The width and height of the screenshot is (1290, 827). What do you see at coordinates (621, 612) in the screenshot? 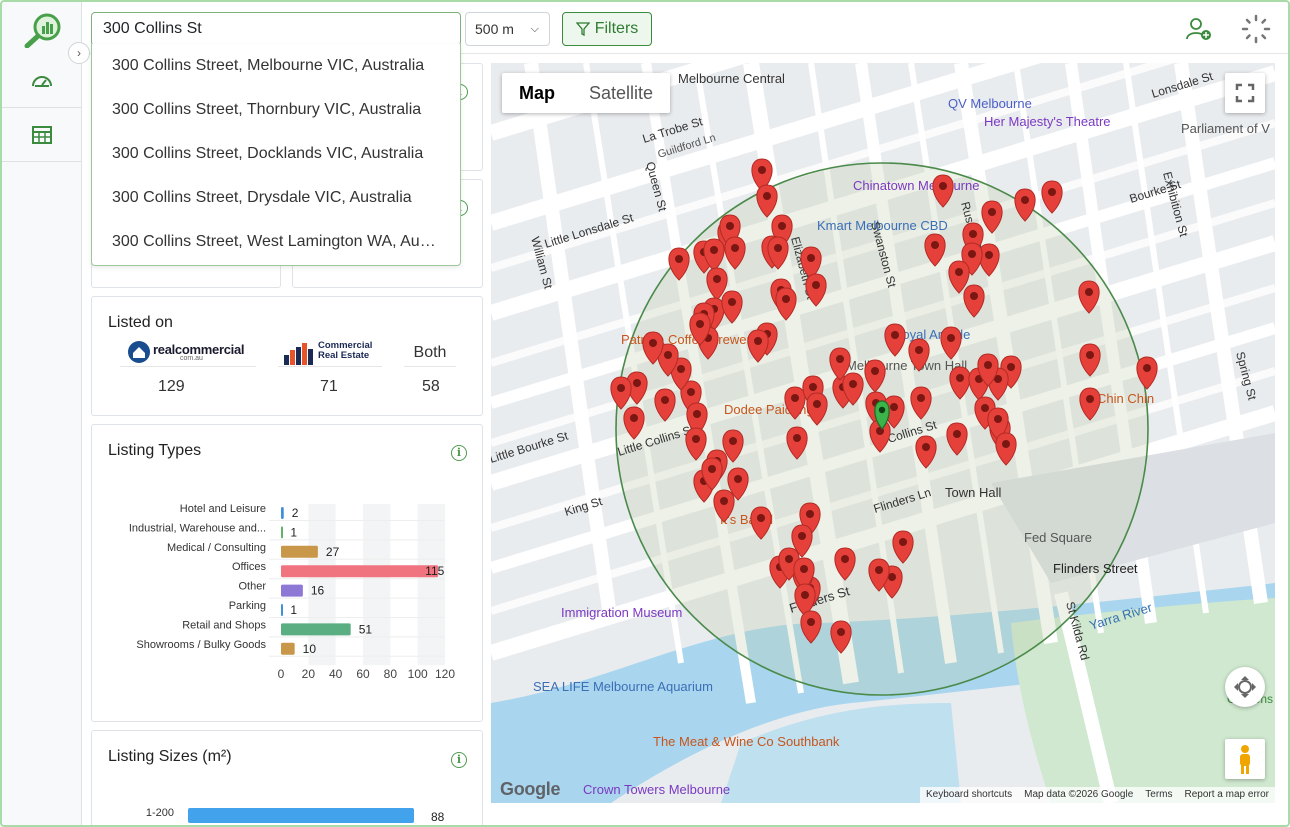
I see `map-label: Immigration Museum` at bounding box center [621, 612].